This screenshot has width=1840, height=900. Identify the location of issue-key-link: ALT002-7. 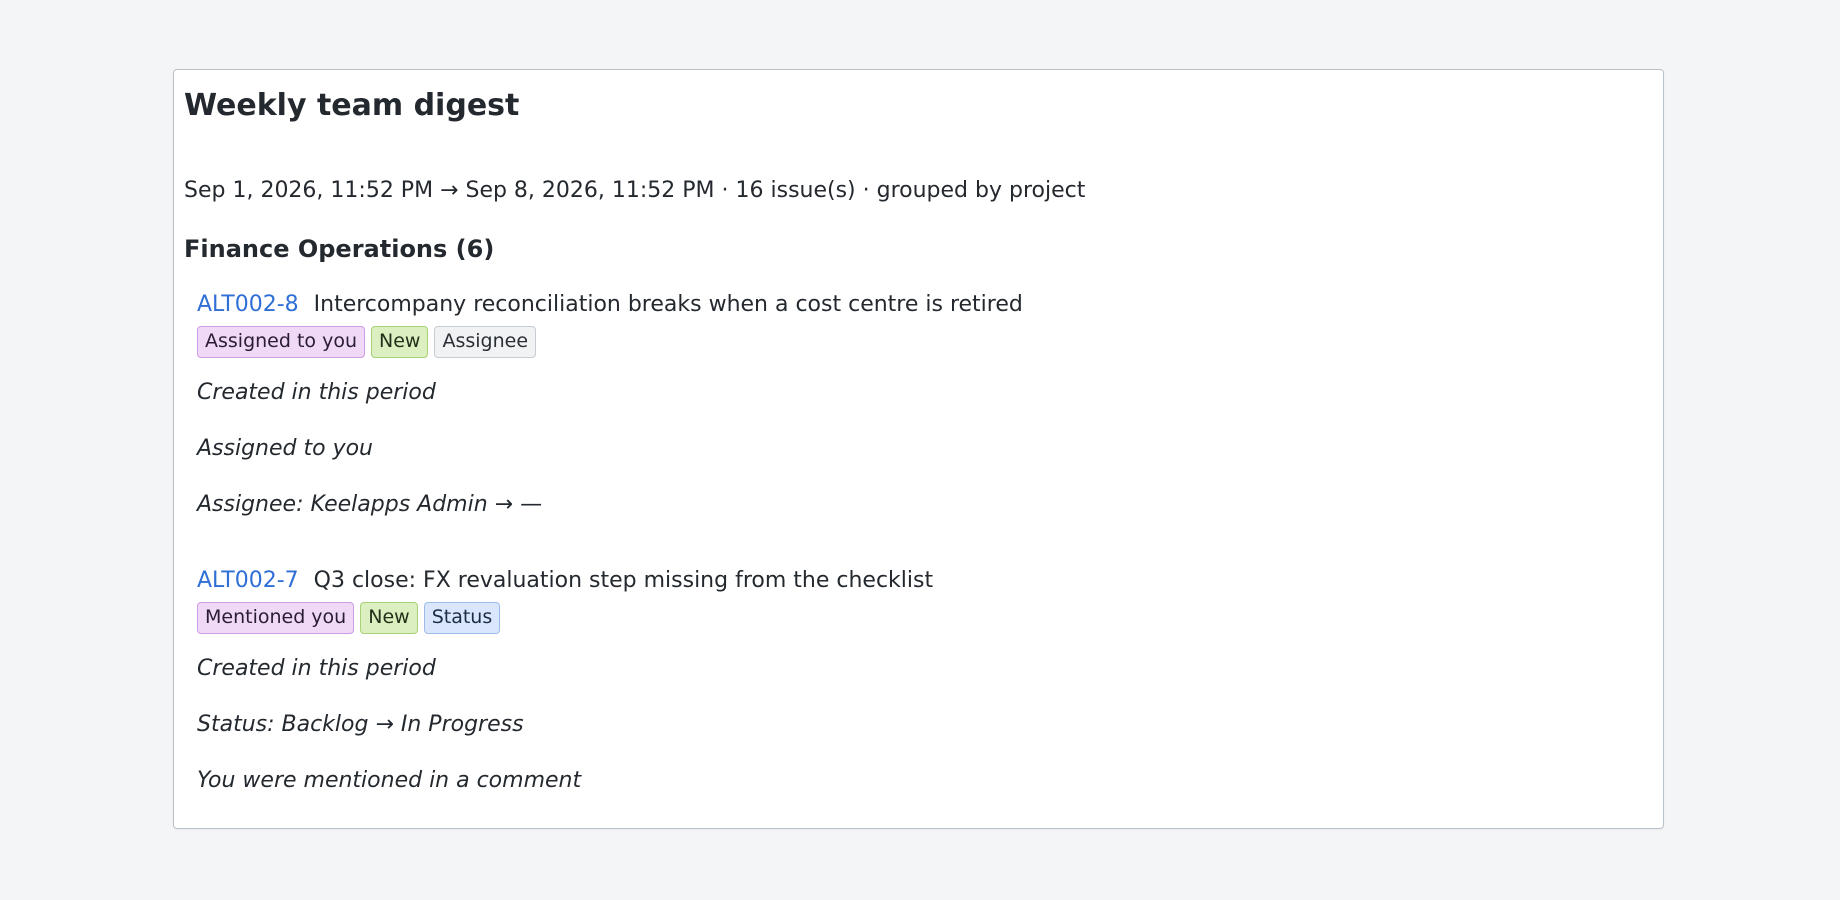
(248, 580).